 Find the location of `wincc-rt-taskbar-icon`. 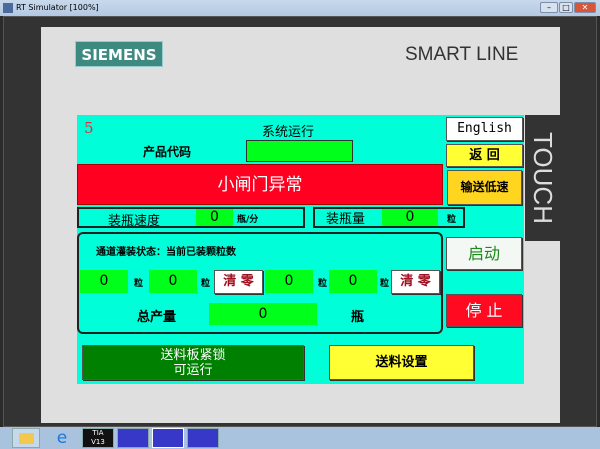

wincc-rt-taskbar-icon is located at coordinates (168, 438).